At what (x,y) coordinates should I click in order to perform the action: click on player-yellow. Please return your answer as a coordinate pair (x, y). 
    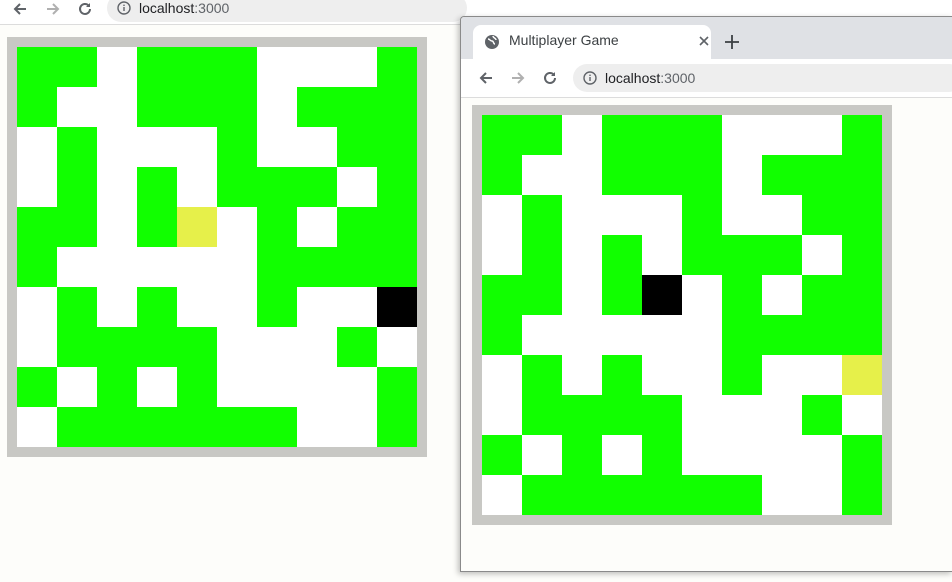
    Looking at the image, I should click on (197, 227).